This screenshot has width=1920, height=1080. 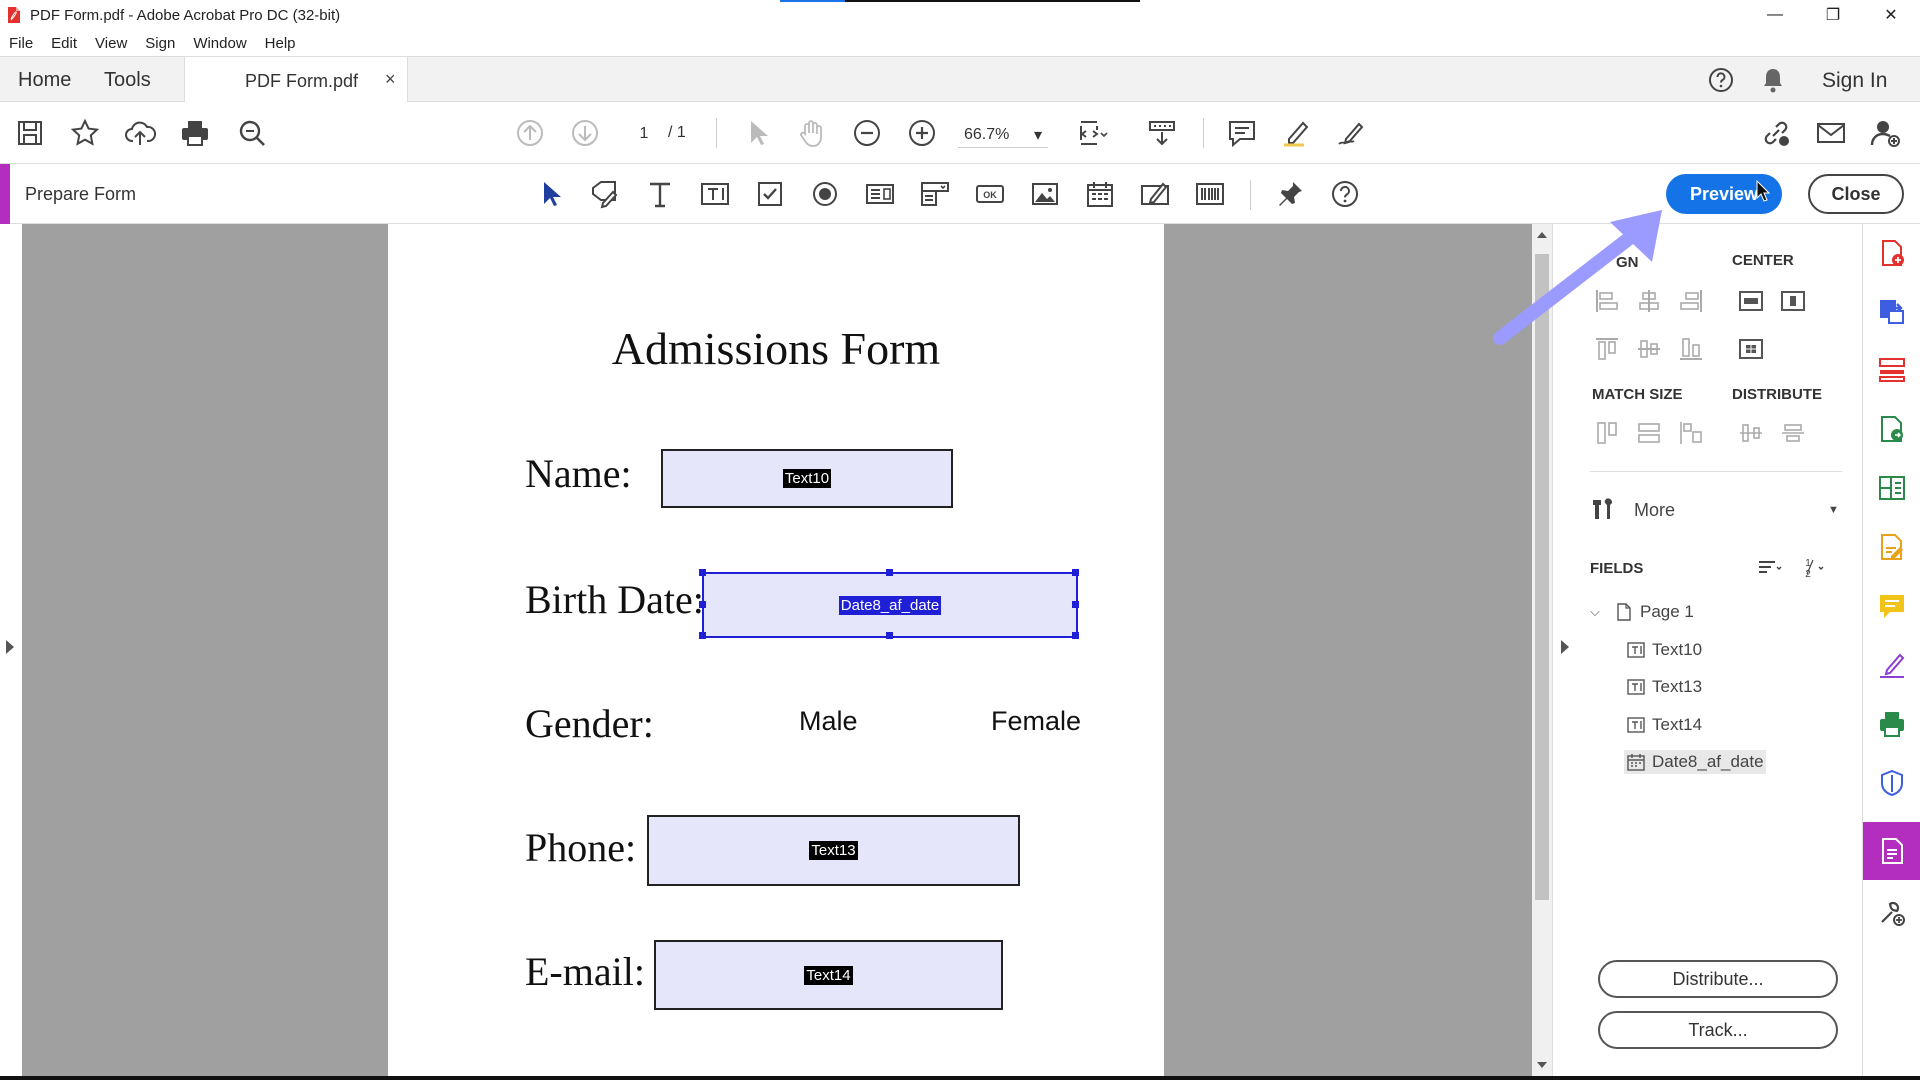 I want to click on field-email: Text14, so click(x=828, y=975).